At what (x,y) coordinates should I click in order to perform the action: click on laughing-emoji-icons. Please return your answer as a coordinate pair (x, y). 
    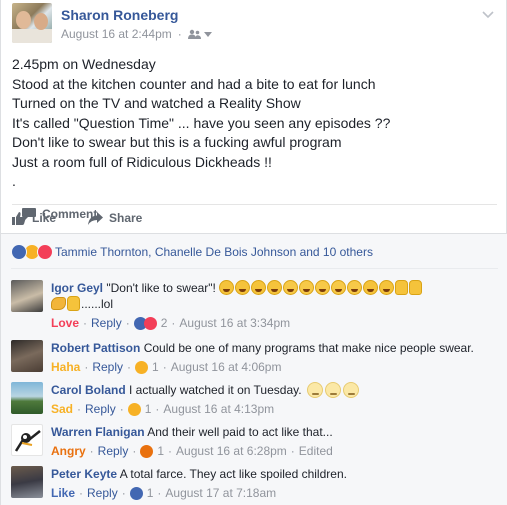
    Looking at the image, I should click on (321, 287).